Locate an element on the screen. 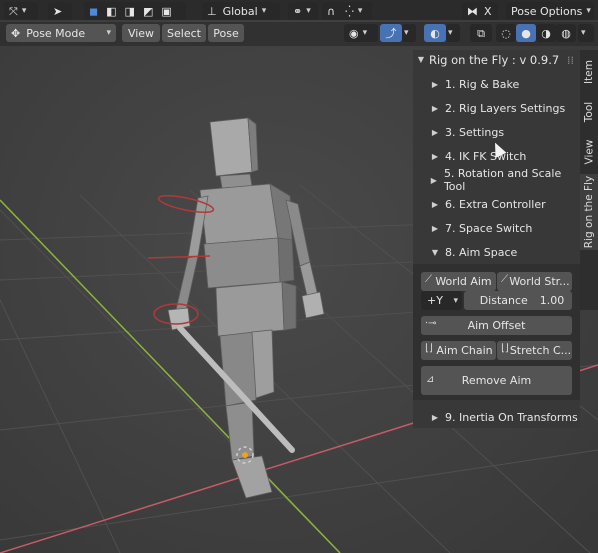 The height and width of the screenshot is (553, 598). mirror-options: ⧓ X is located at coordinates (480, 11).